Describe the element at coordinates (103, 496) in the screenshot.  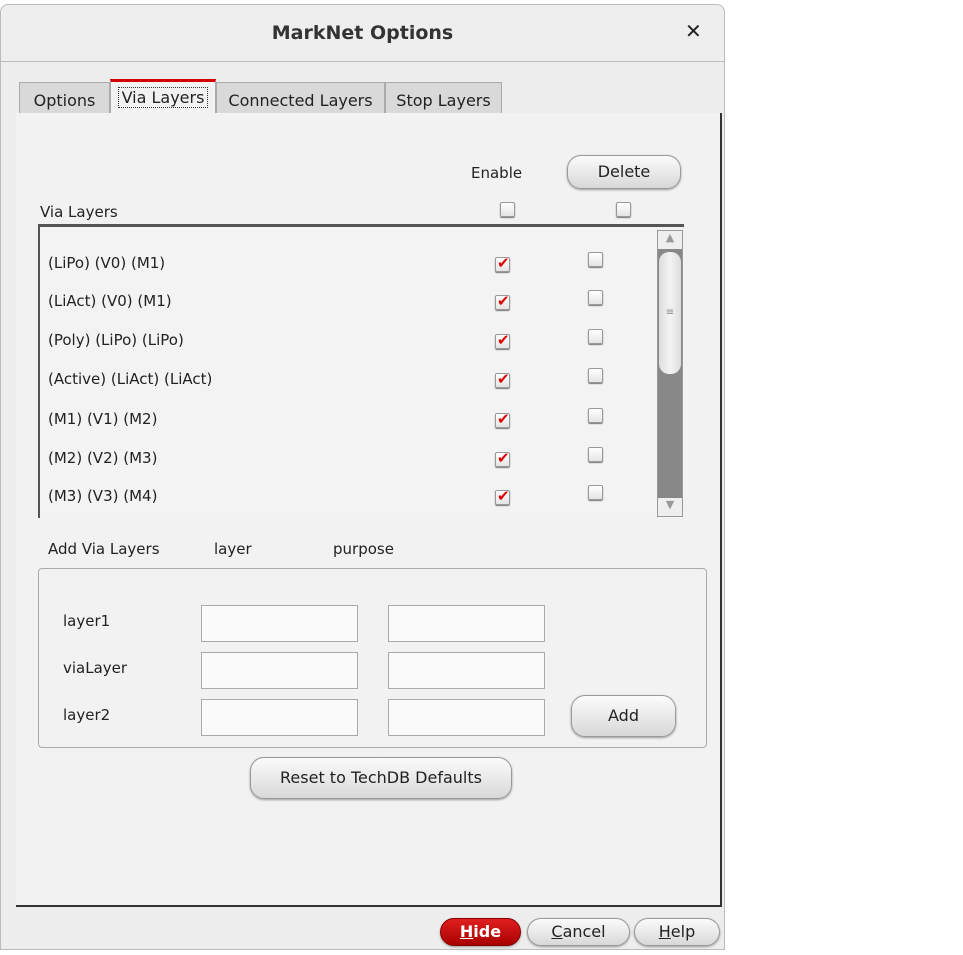
I see `via-row-label: (M3) (V3) (M4)` at that location.